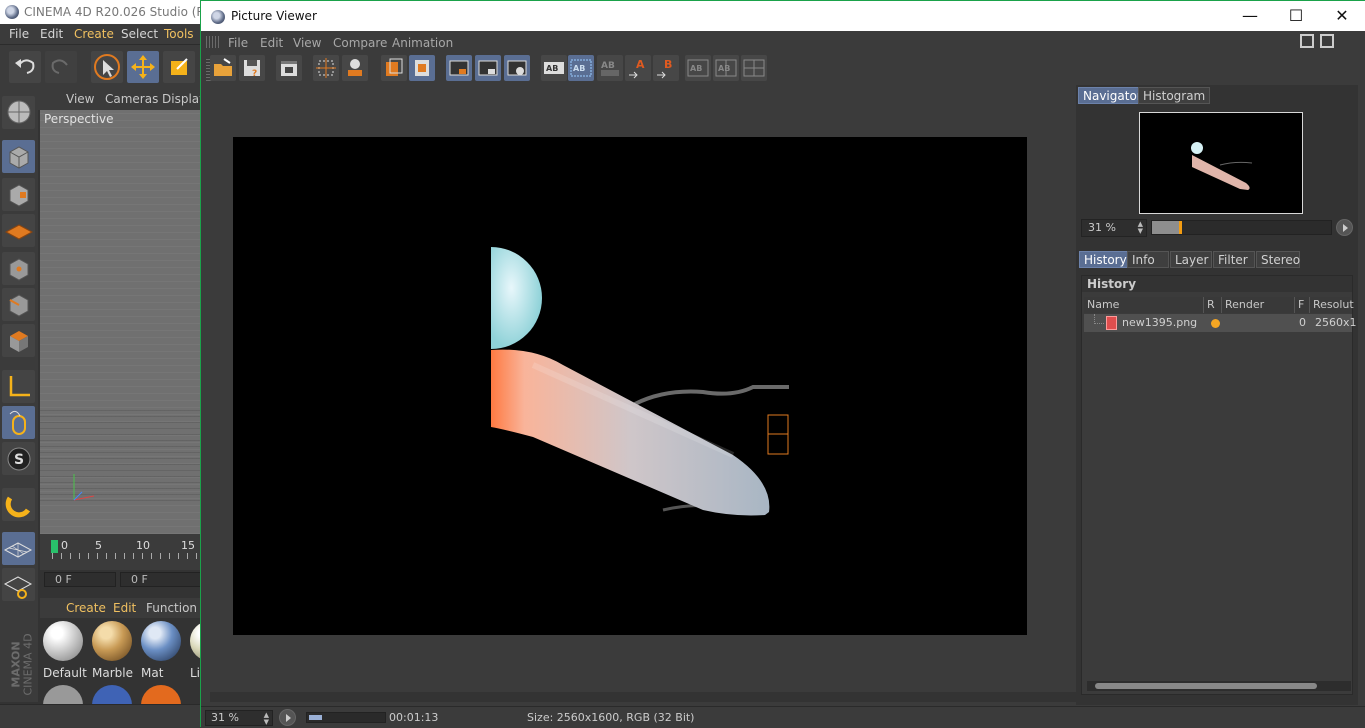 The width and height of the screenshot is (1365, 728). What do you see at coordinates (18, 458) in the screenshot?
I see `snap-button: S` at bounding box center [18, 458].